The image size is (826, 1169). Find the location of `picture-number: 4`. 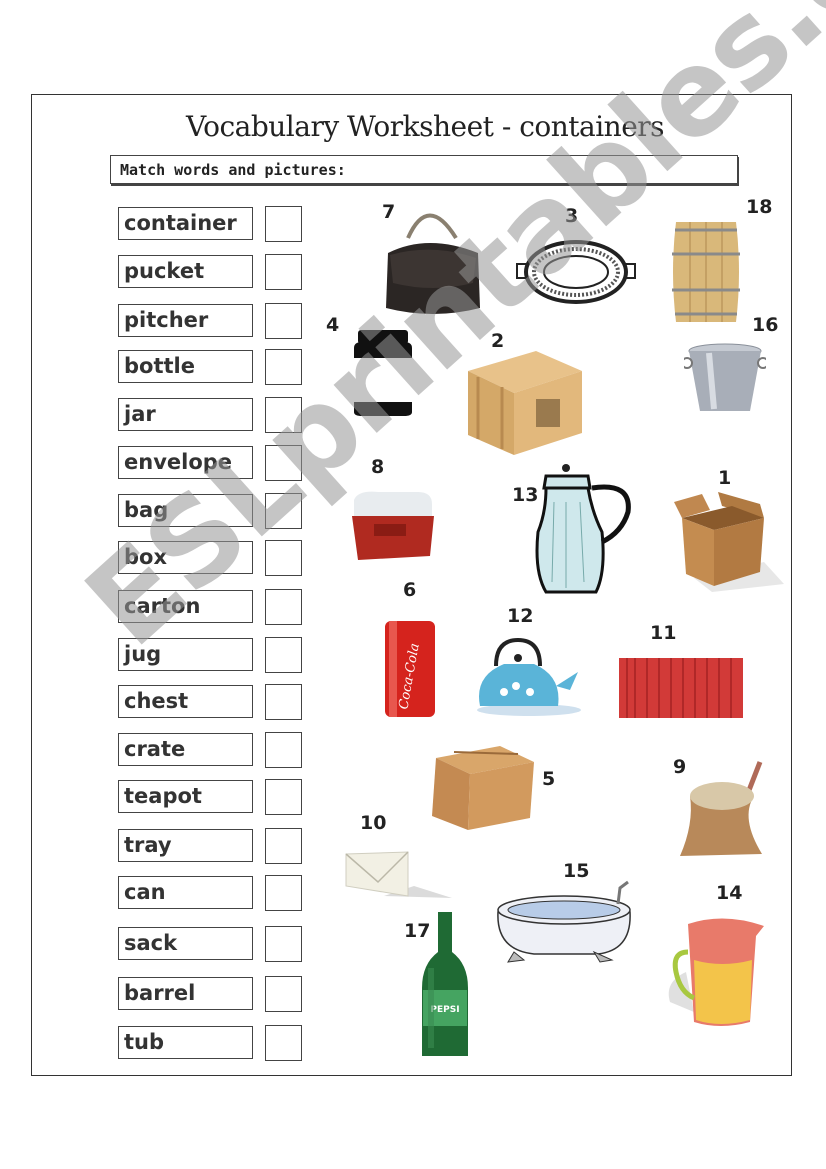

picture-number: 4 is located at coordinates (333, 325).